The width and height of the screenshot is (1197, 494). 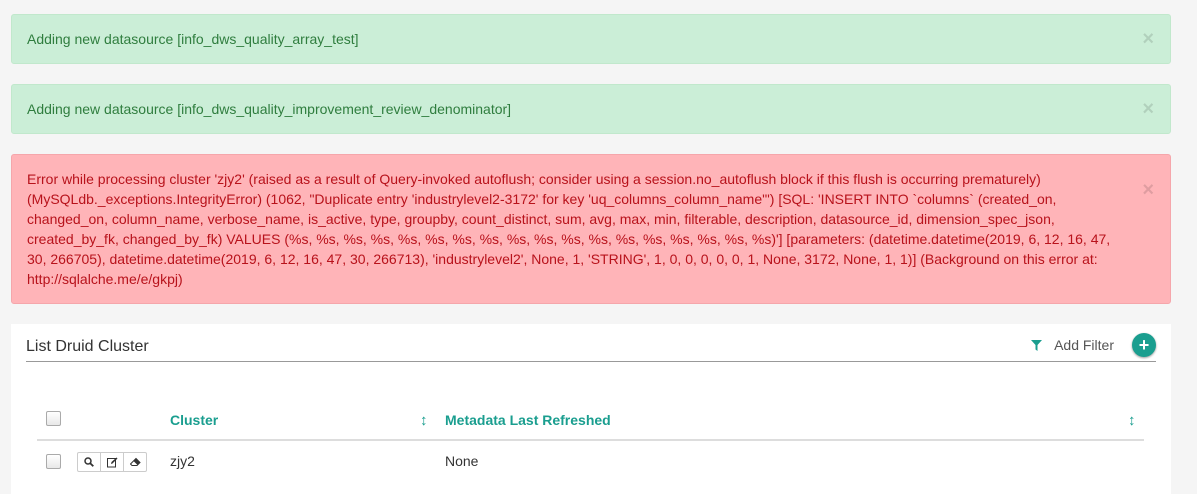 I want to click on edit-icon, so click(x=111, y=462).